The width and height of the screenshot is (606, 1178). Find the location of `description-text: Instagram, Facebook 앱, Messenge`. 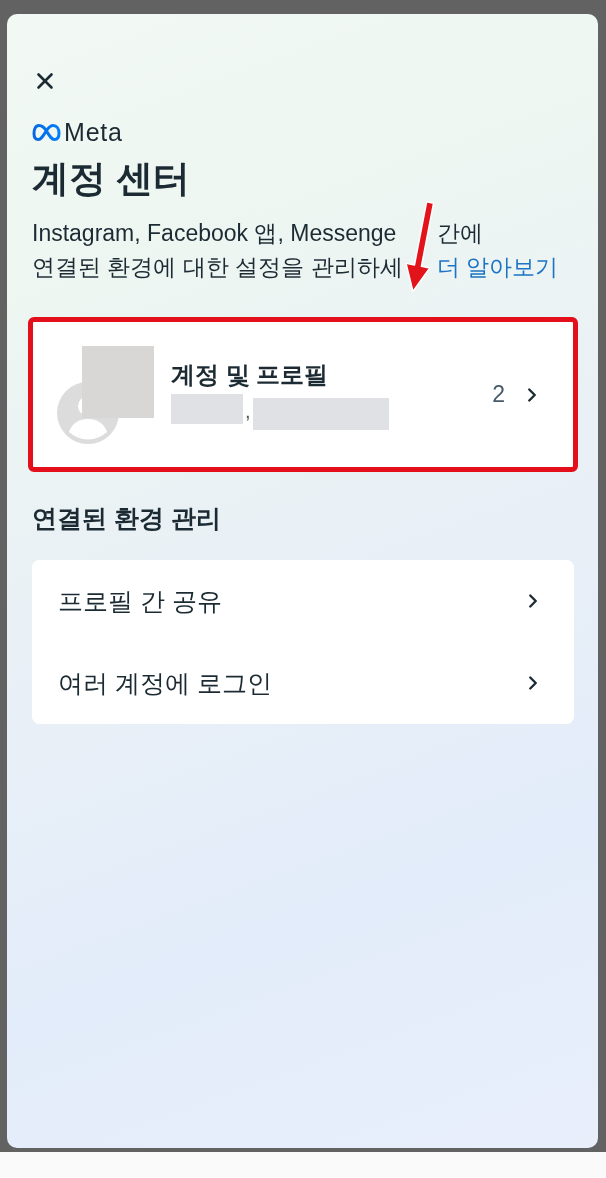

description-text: Instagram, Facebook 앱, Messenge is located at coordinates (214, 233).